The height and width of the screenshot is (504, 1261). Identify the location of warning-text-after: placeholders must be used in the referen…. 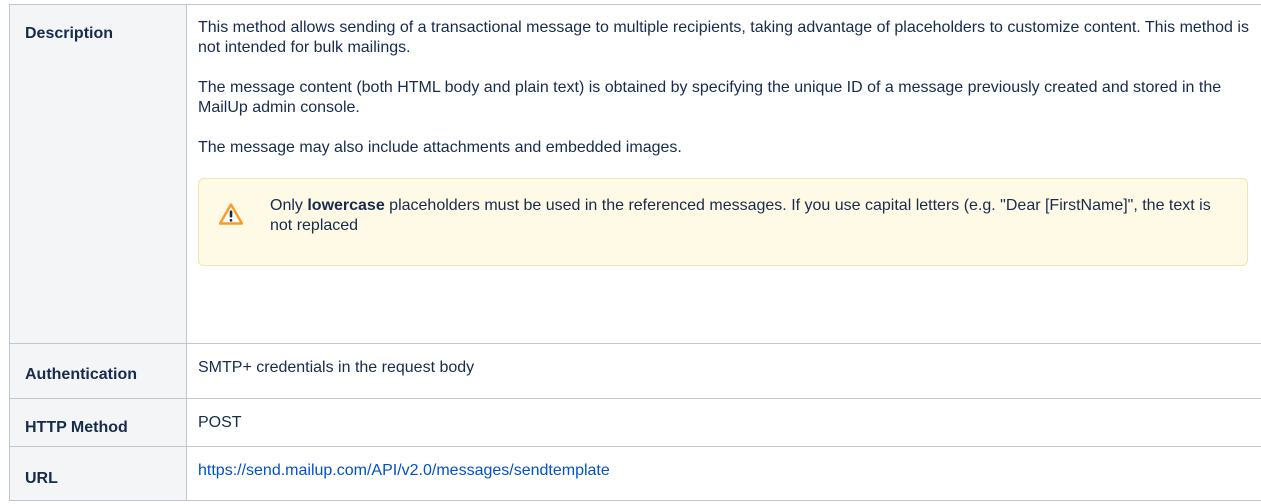
(740, 215).